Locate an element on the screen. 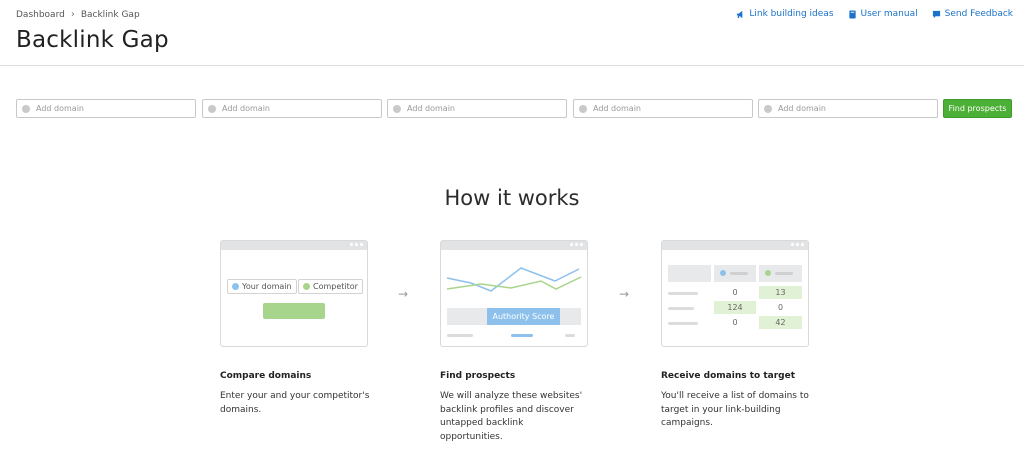 This screenshot has height=452, width=1024. table-cell: 42 is located at coordinates (780, 322).